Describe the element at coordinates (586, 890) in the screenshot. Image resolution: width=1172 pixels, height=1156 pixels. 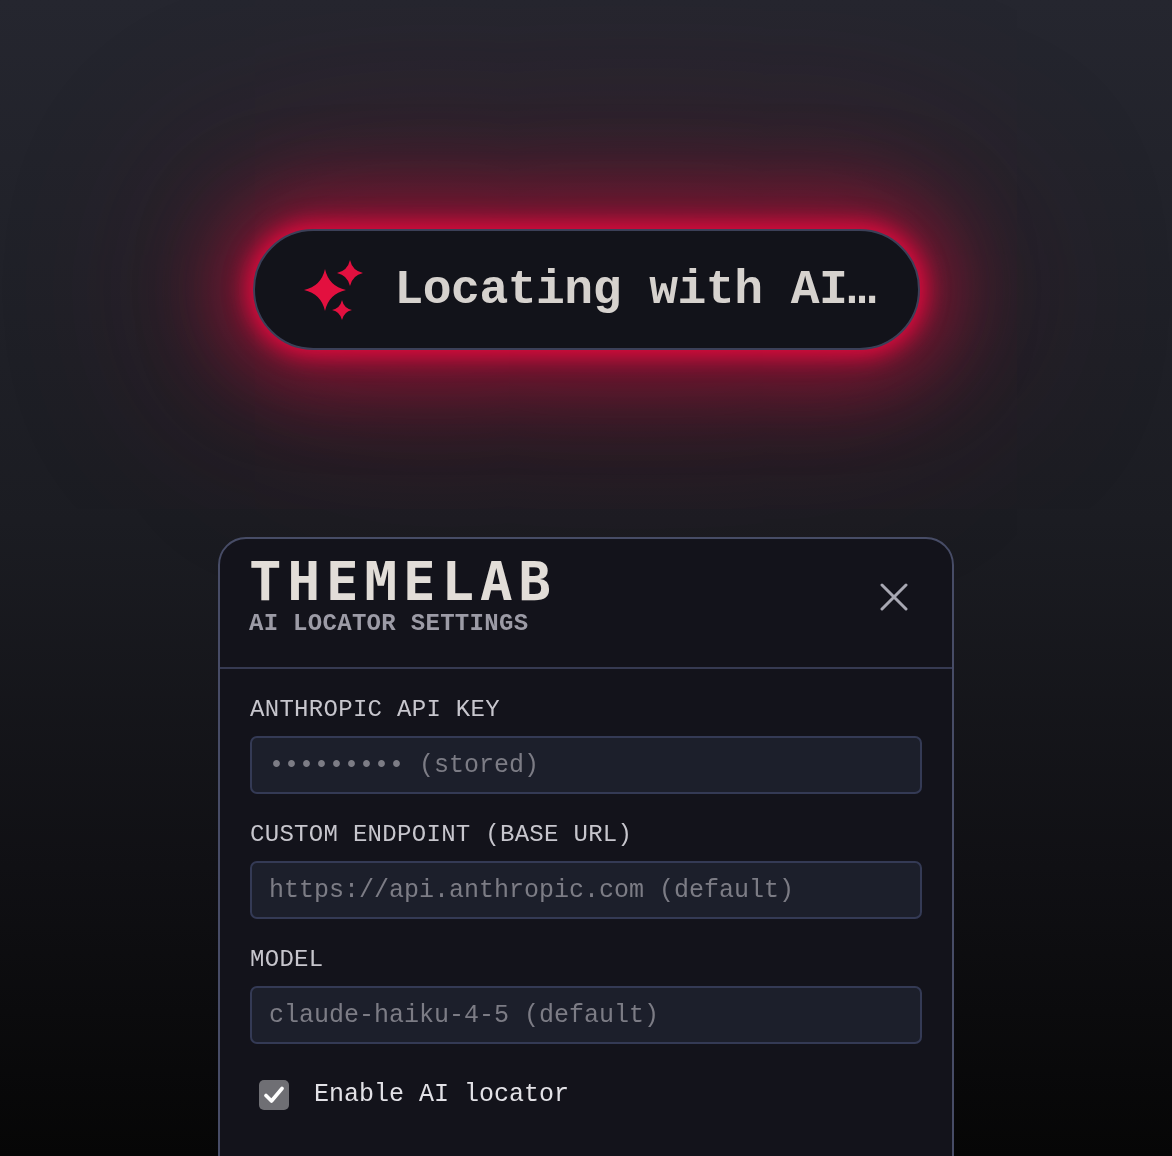
I see `text-field: https://api.anthropic.com (default)` at that location.